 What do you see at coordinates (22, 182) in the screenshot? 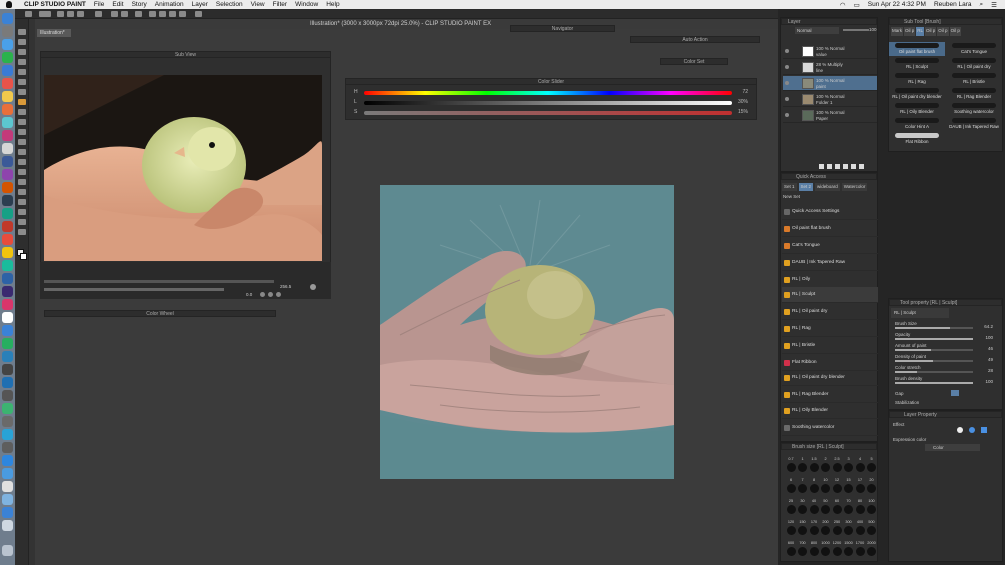
I see `figure-tool-icon` at bounding box center [22, 182].